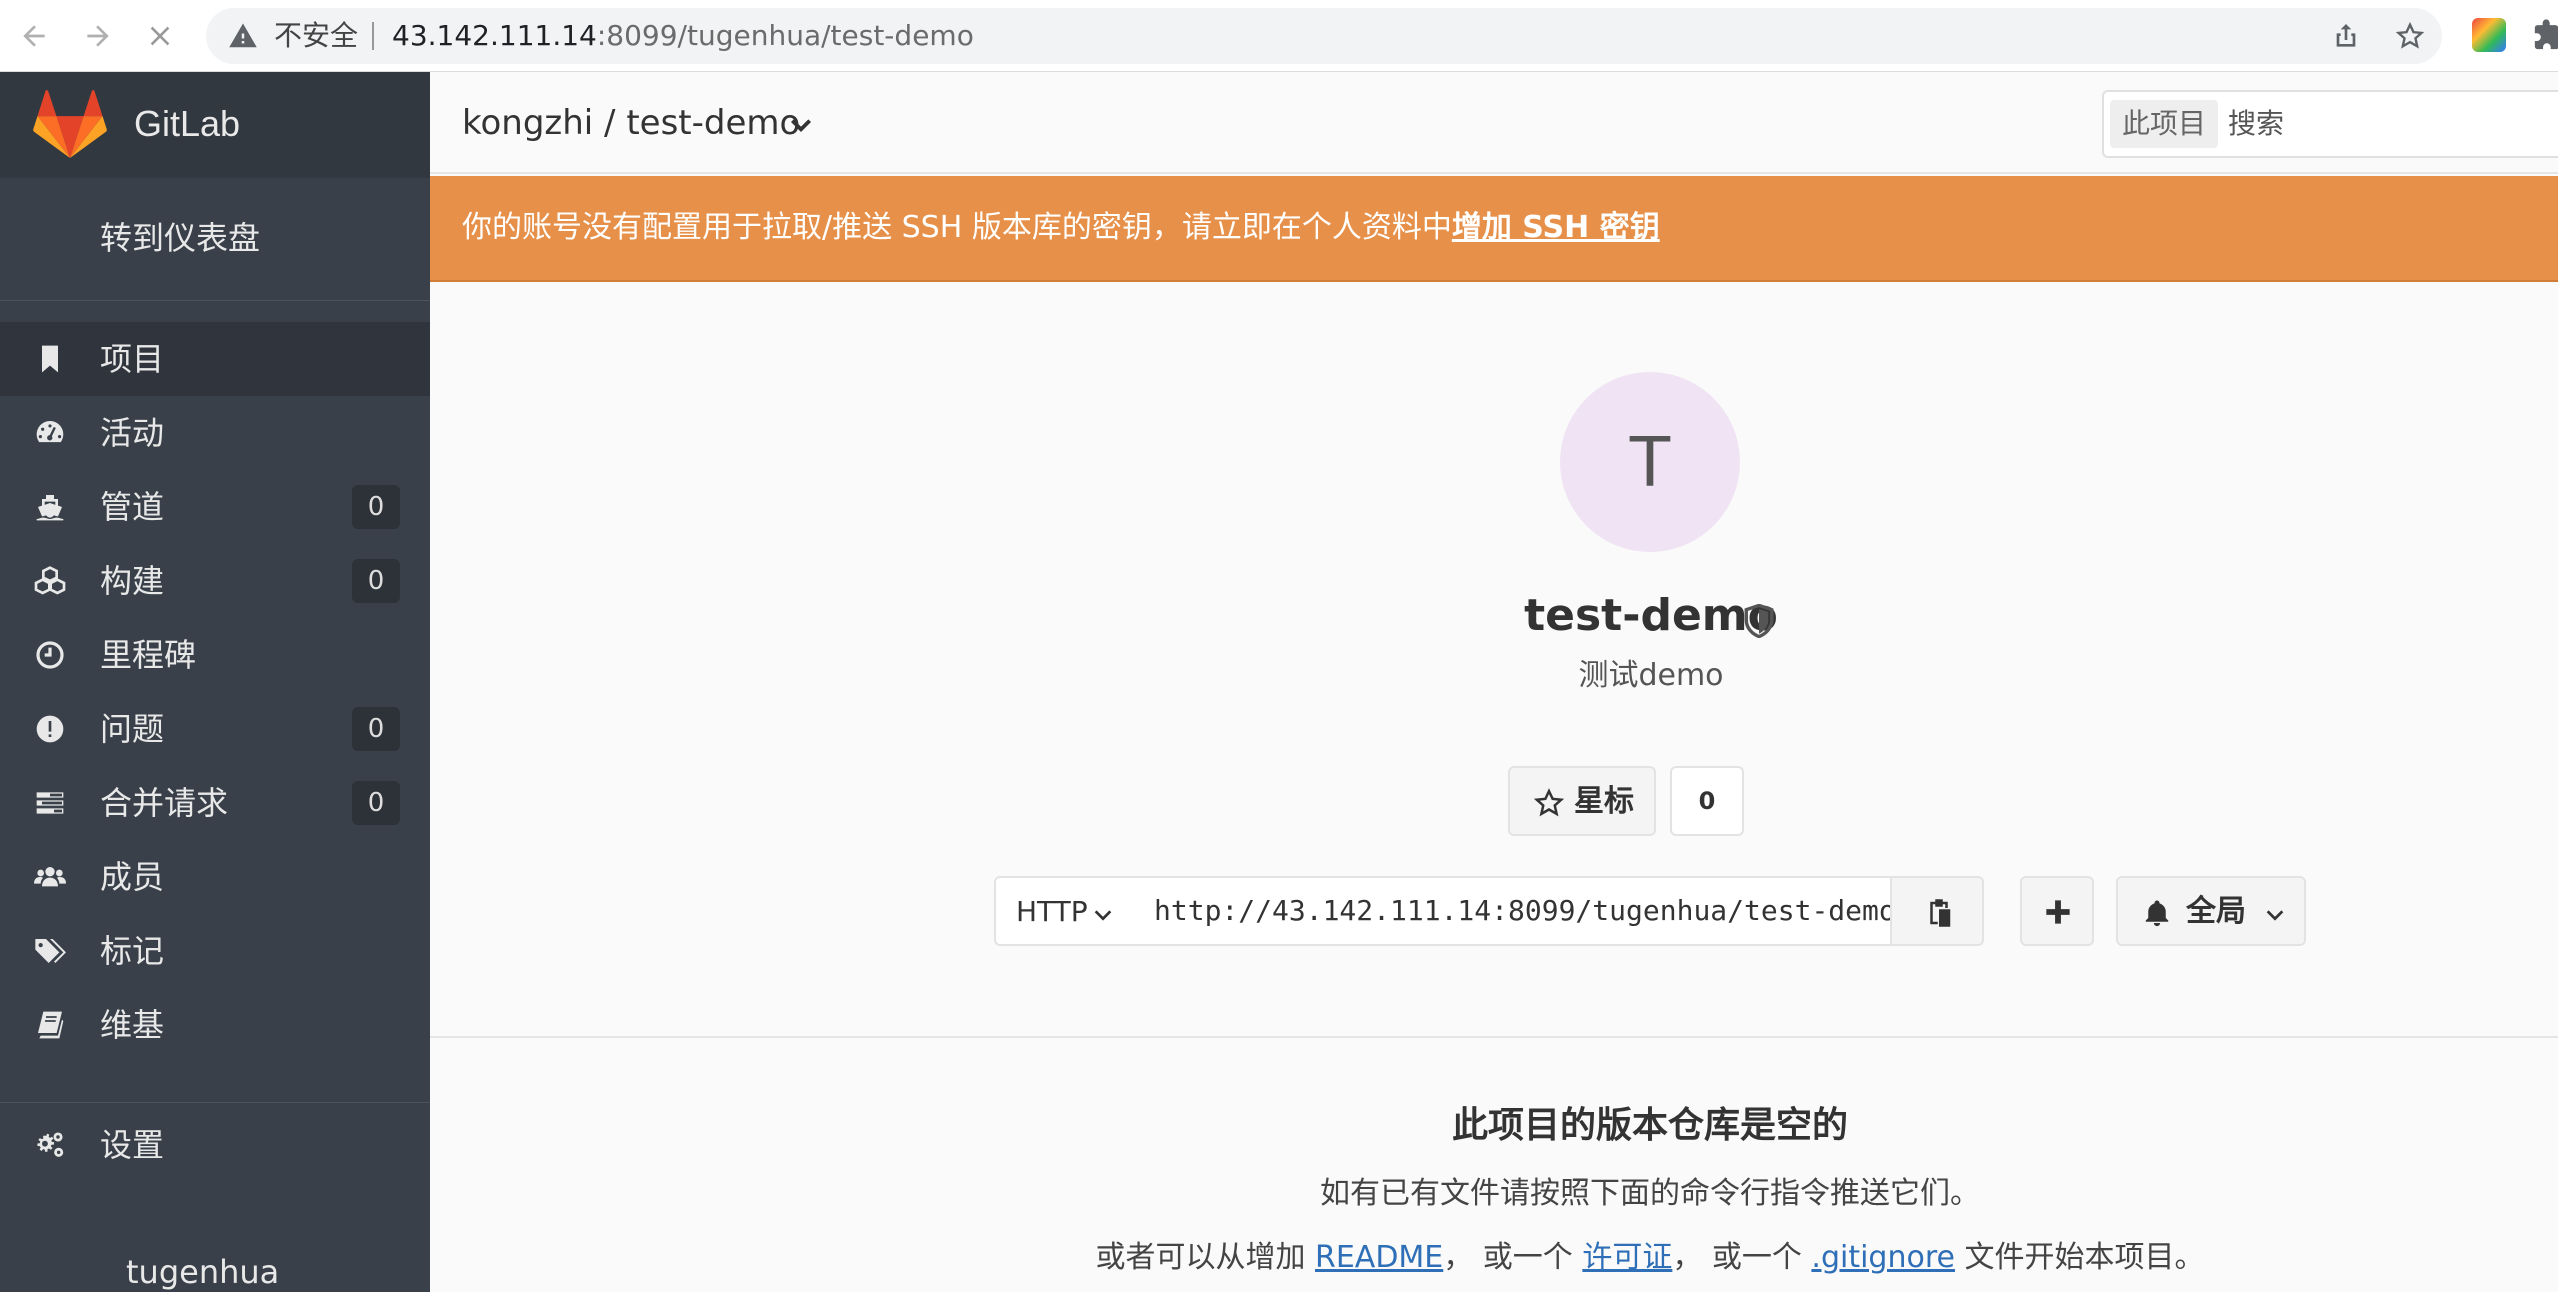  What do you see at coordinates (132, 729) in the screenshot?
I see `sidebar-item-label: 问题` at bounding box center [132, 729].